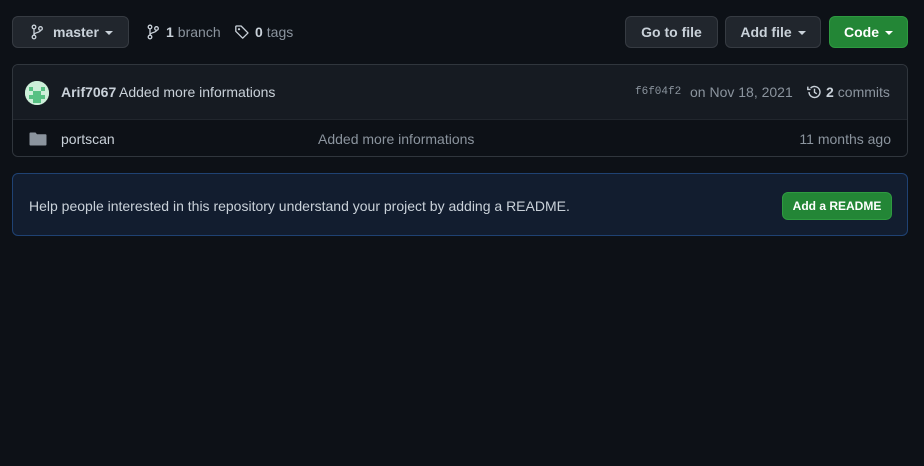  I want to click on commits-count: 2, so click(830, 92).